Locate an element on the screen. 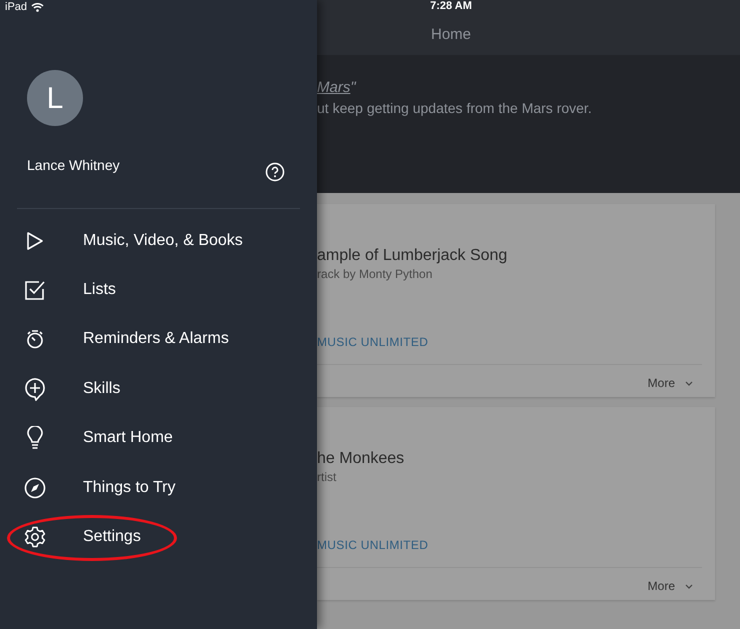 The height and width of the screenshot is (629, 740). avatar: L is located at coordinates (55, 98).